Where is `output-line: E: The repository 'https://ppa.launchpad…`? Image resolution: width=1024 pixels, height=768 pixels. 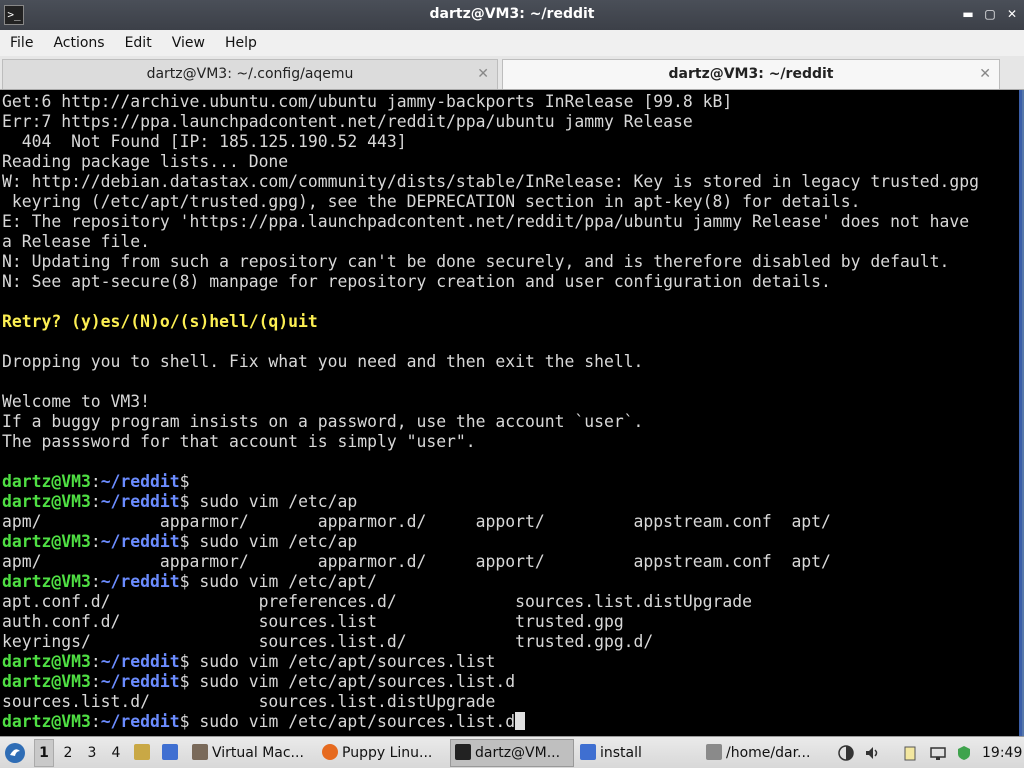 output-line: E: The repository 'https://ppa.launchpad… is located at coordinates (486, 221).